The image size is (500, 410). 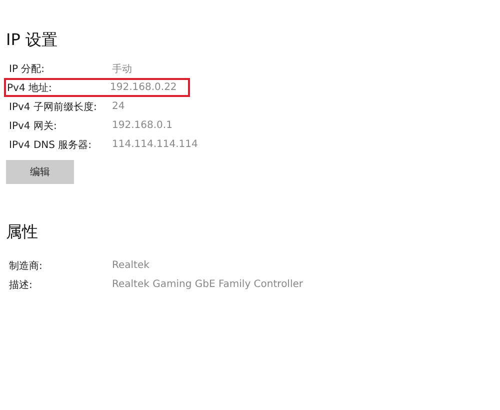 What do you see at coordinates (33, 126) in the screenshot?
I see `field-label: IPv4 网关:` at bounding box center [33, 126].